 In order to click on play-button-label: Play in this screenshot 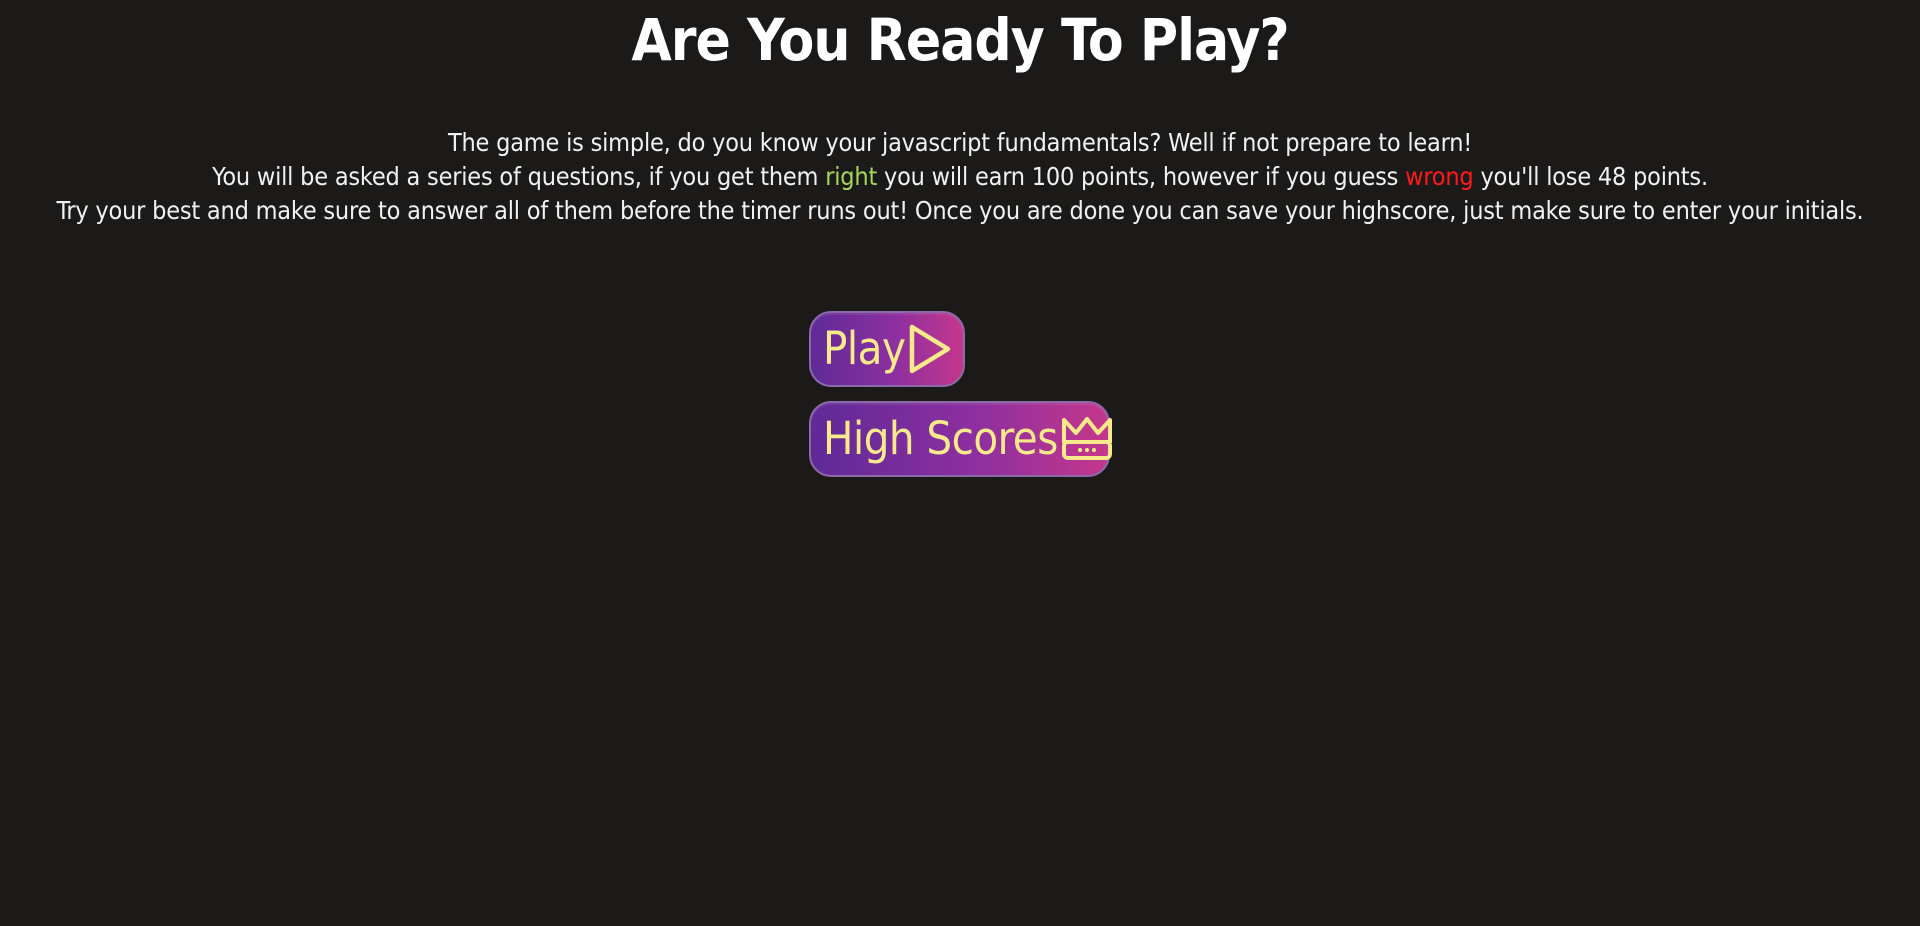, I will do `click(864, 348)`.